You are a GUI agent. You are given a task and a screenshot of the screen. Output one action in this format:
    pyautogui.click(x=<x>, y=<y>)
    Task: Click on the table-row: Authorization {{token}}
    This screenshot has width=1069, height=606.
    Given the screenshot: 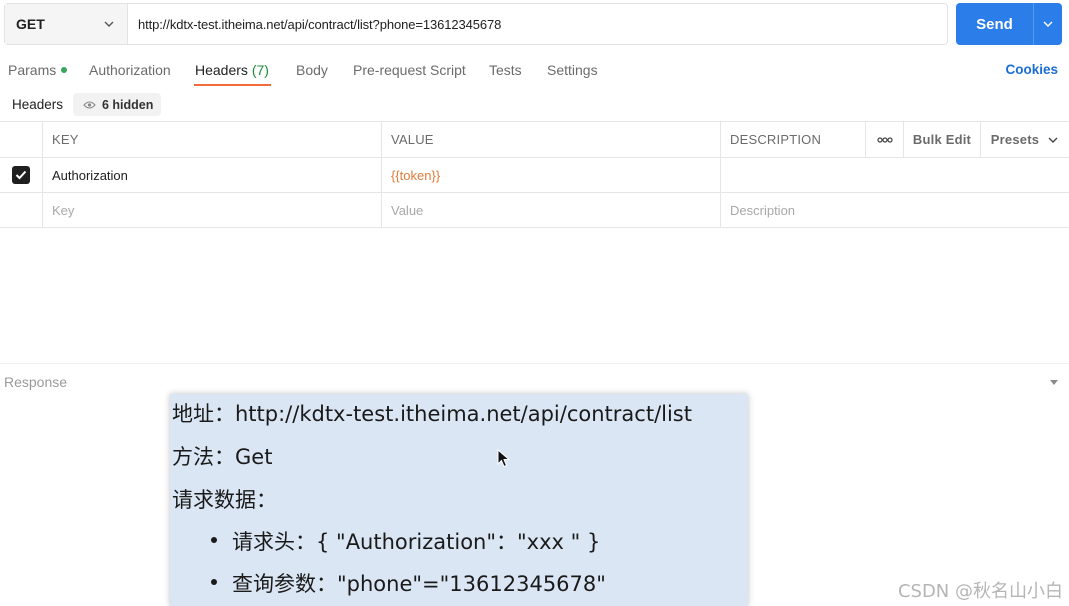 What is the action you would take?
    pyautogui.click(x=534, y=175)
    